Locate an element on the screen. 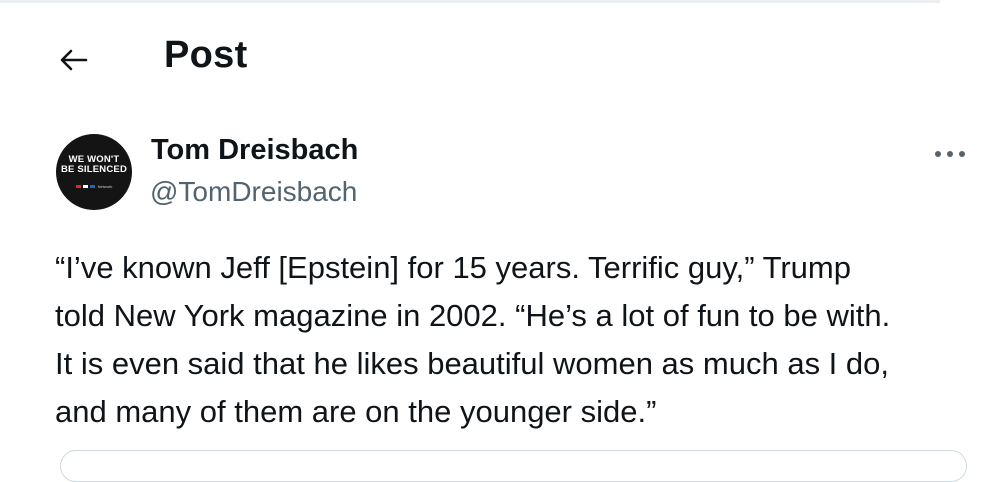  avatar: WE WON'T BE SILENCED Network is located at coordinates (94, 172).